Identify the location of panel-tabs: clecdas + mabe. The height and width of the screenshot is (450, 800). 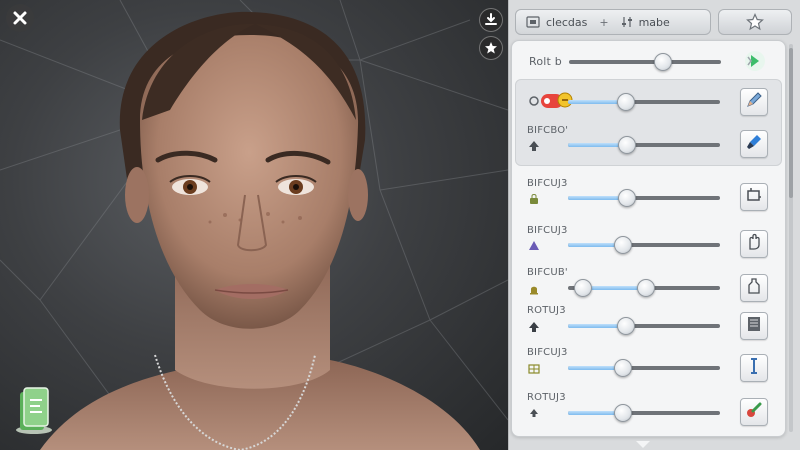
(655, 22).